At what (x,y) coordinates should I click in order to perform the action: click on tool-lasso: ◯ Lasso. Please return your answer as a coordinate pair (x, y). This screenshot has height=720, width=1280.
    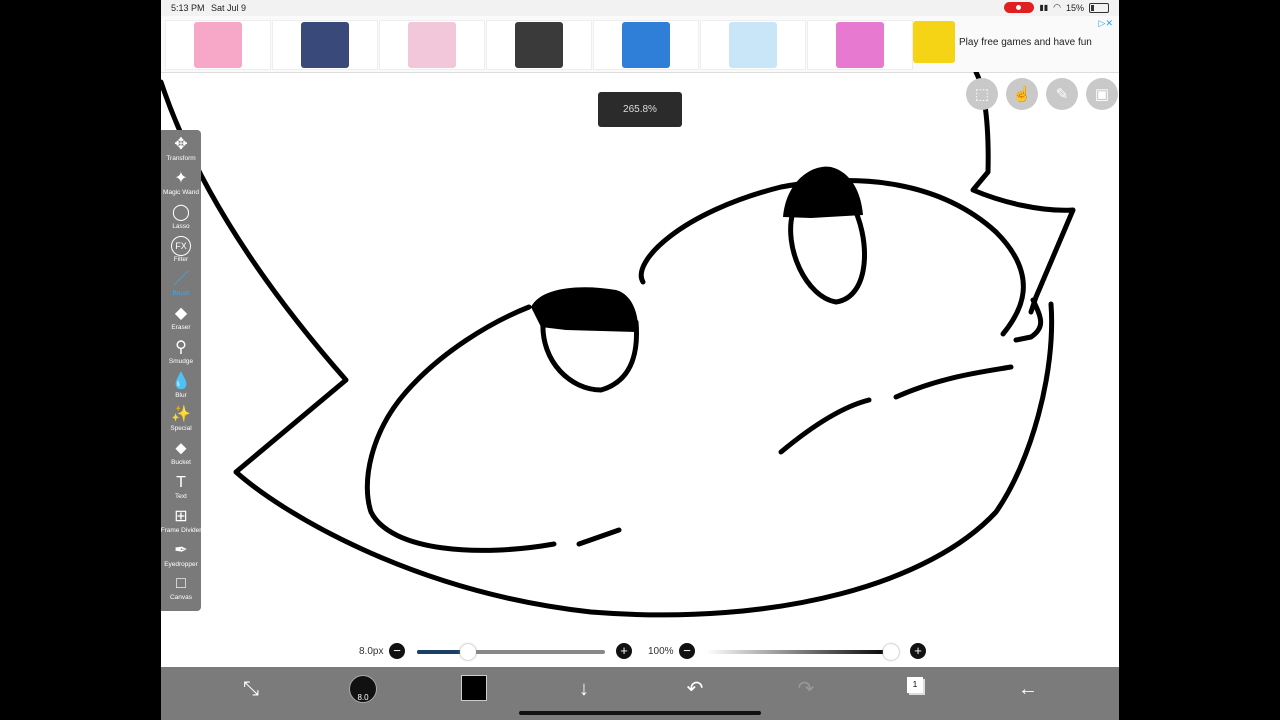
    Looking at the image, I should click on (181, 220).